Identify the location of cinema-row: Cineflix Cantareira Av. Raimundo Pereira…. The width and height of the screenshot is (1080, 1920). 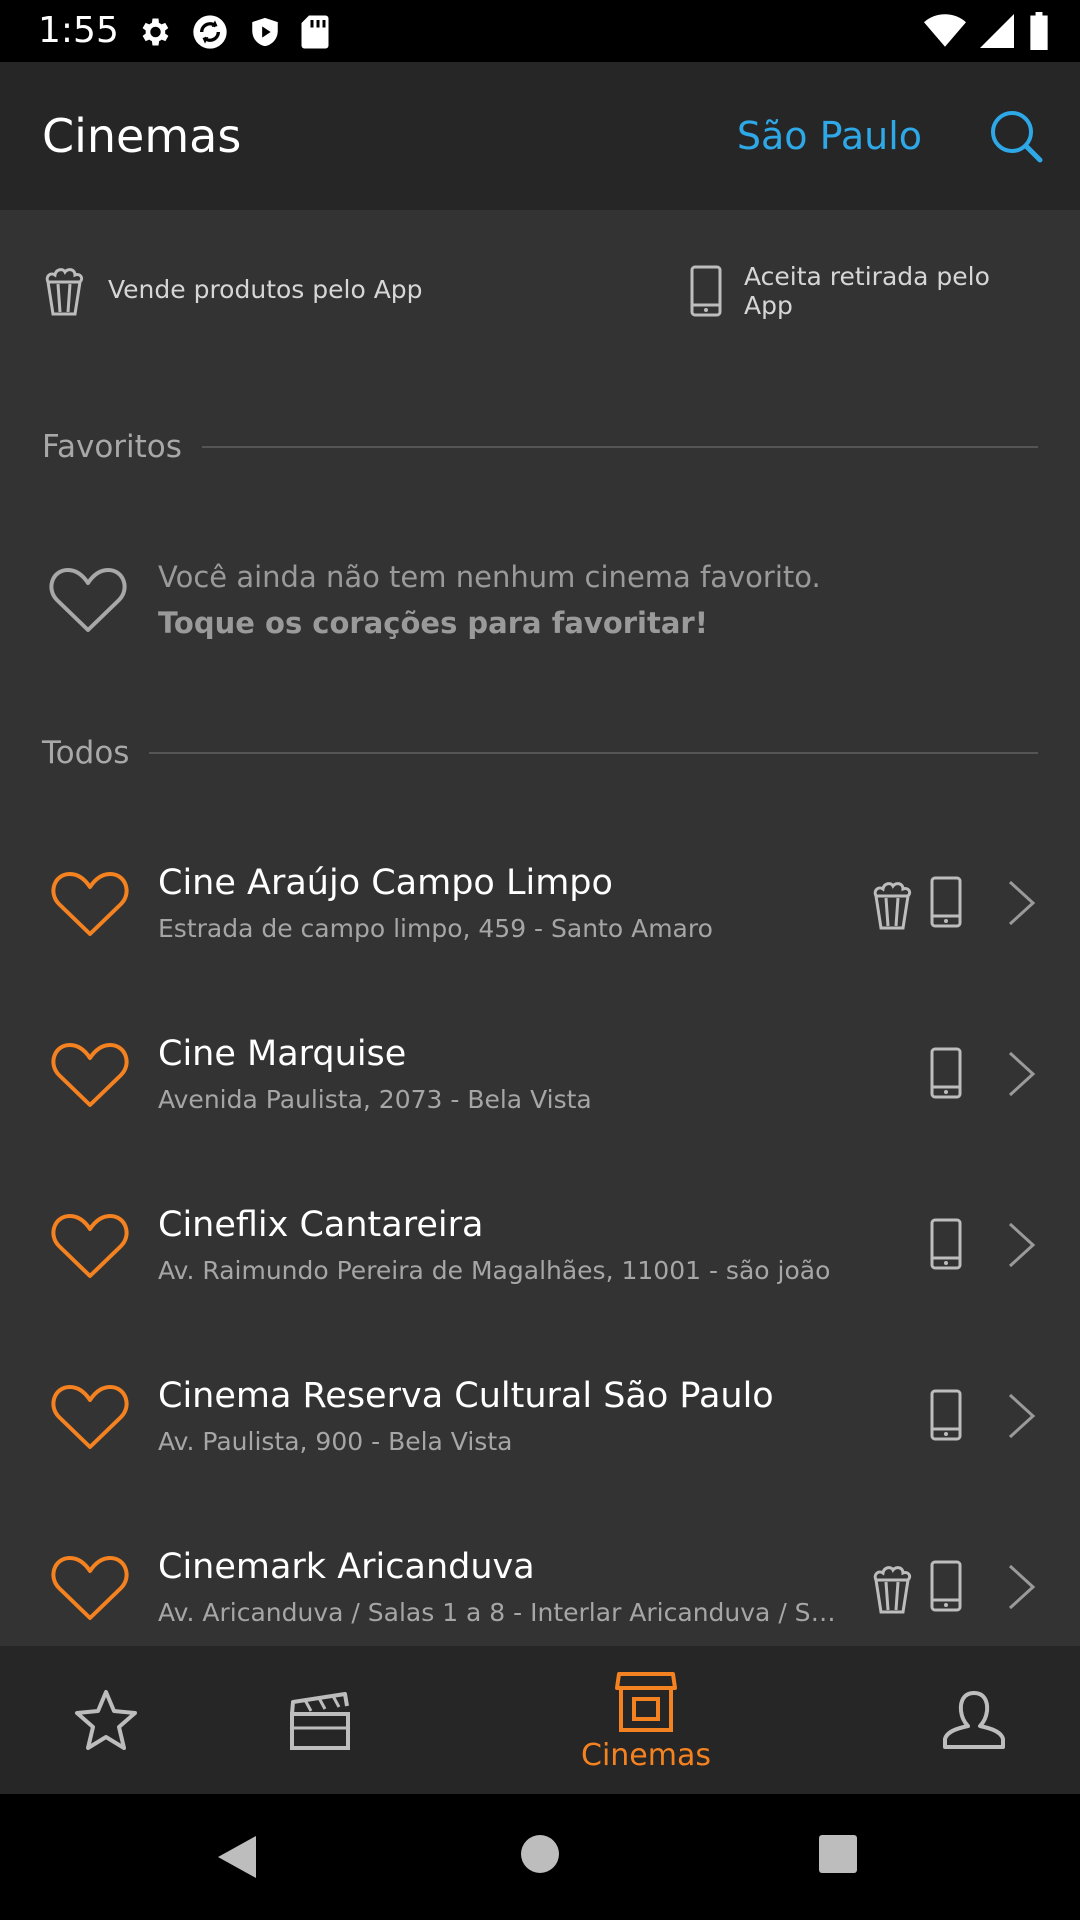
(540, 1257).